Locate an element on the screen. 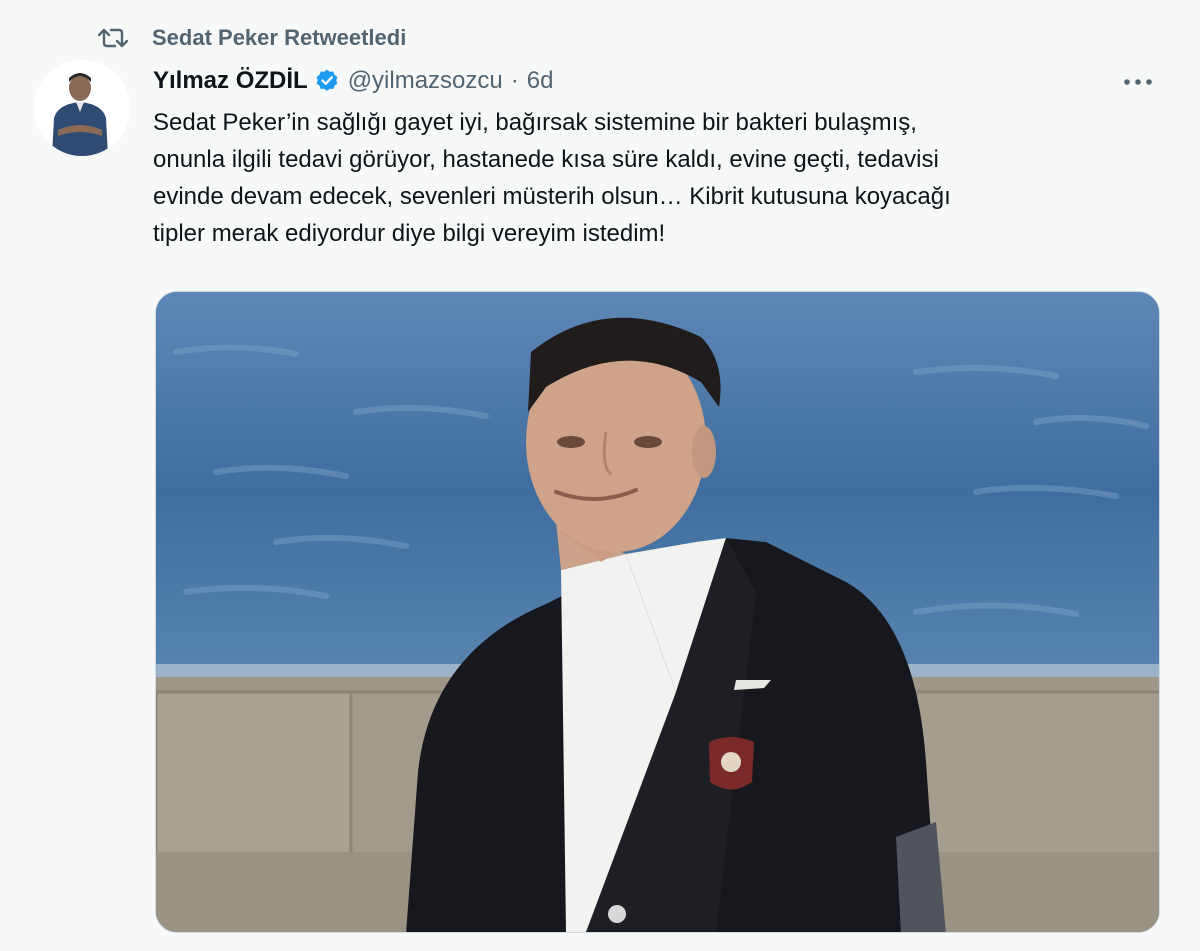 The image size is (1200, 951). tweet-header: Yılmaz ÖZDİL @yilmazsozcu · 6d is located at coordinates (353, 81).